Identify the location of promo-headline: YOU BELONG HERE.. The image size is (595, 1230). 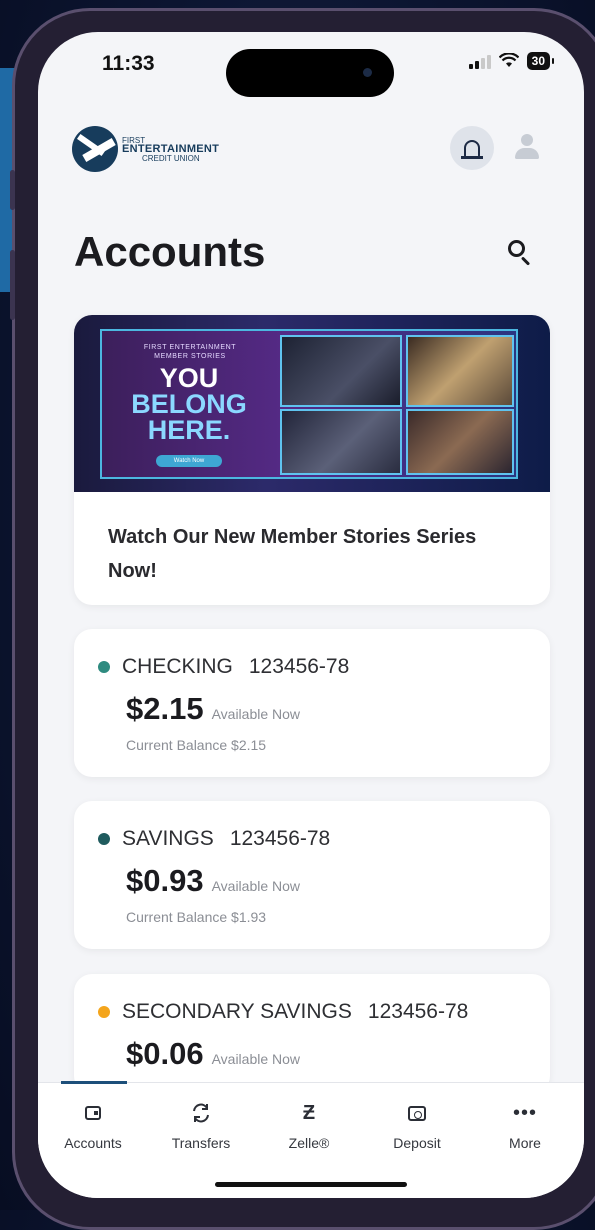
(189, 404).